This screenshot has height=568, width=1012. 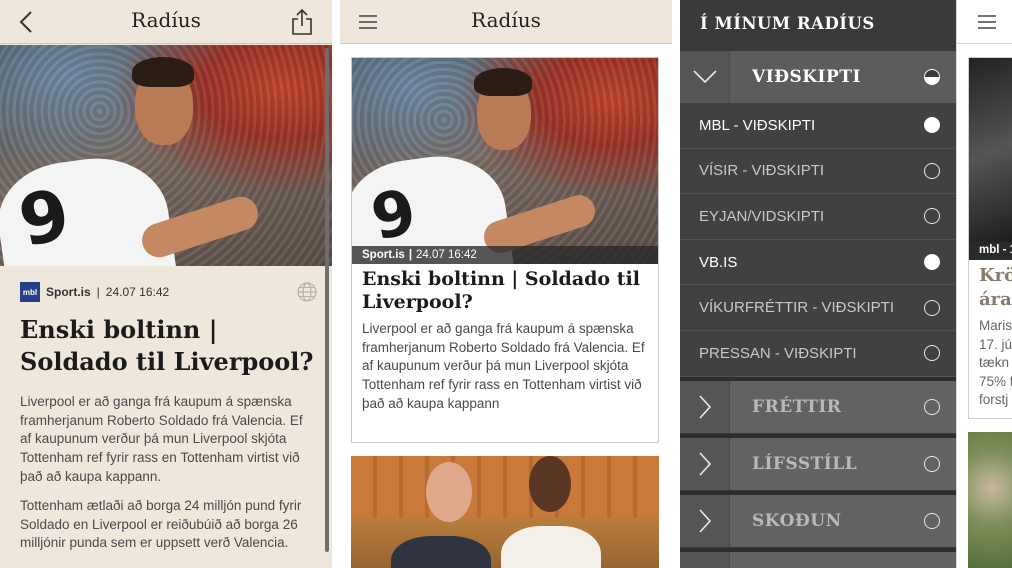 What do you see at coordinates (94, 292) in the screenshot?
I see `source-row: mbl Sport.is | 24.07 16:42` at bounding box center [94, 292].